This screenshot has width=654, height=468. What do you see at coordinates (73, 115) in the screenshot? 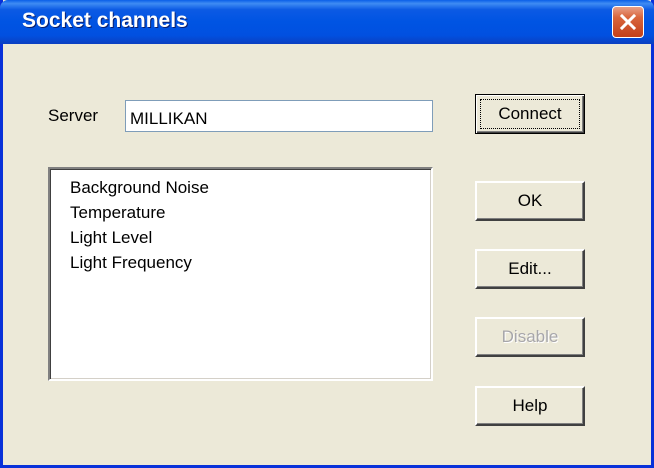
I see `server-label: Server` at bounding box center [73, 115].